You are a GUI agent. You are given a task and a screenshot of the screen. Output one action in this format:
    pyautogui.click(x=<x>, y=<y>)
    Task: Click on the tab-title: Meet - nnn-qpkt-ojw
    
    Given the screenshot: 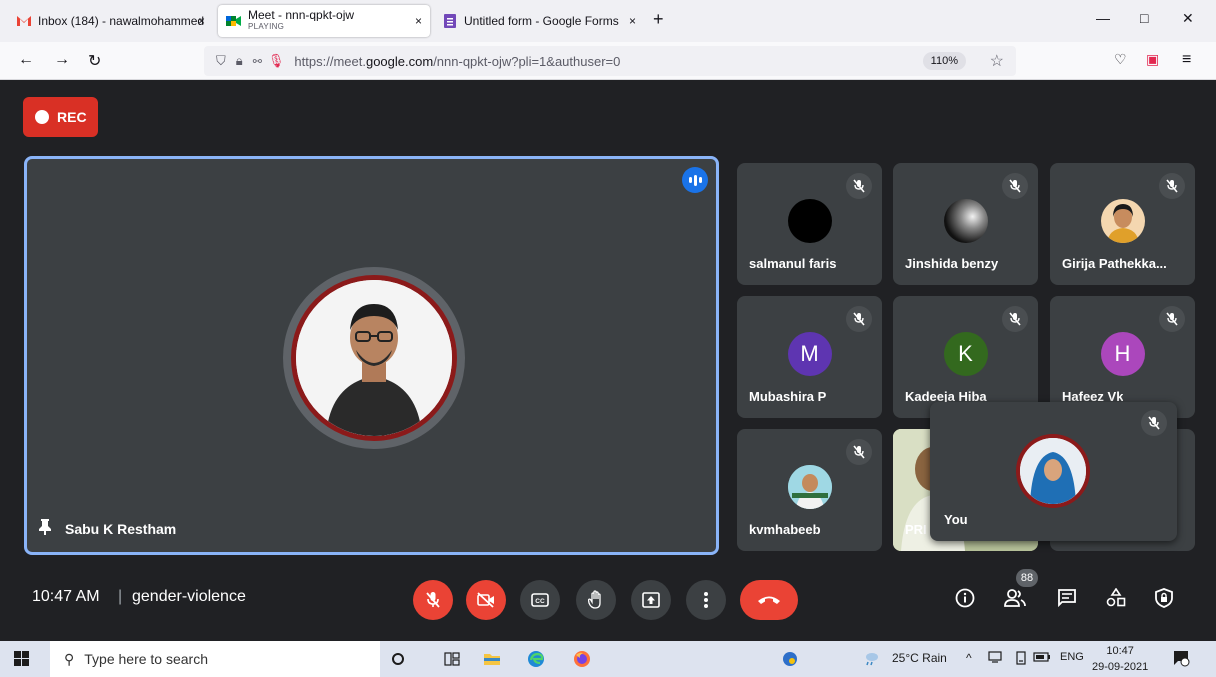 What is the action you would take?
    pyautogui.click(x=301, y=15)
    